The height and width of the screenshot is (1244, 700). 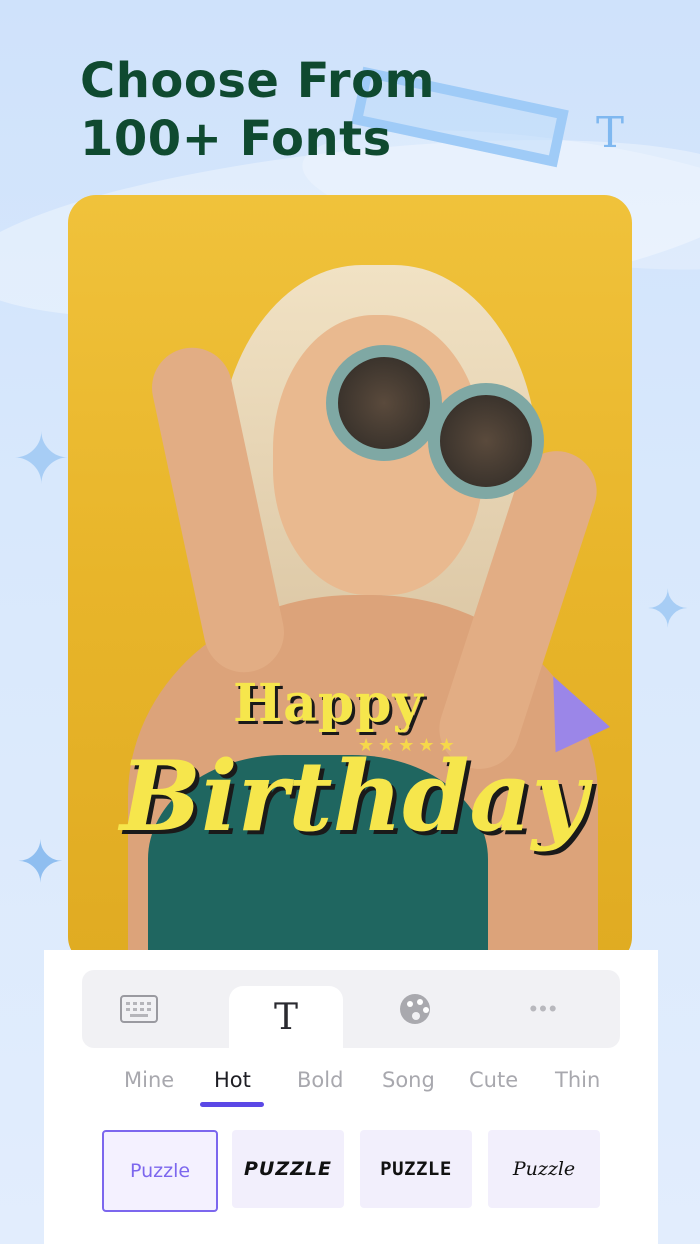 I want to click on sticker-happy-text: Happy, so click(x=328, y=703).